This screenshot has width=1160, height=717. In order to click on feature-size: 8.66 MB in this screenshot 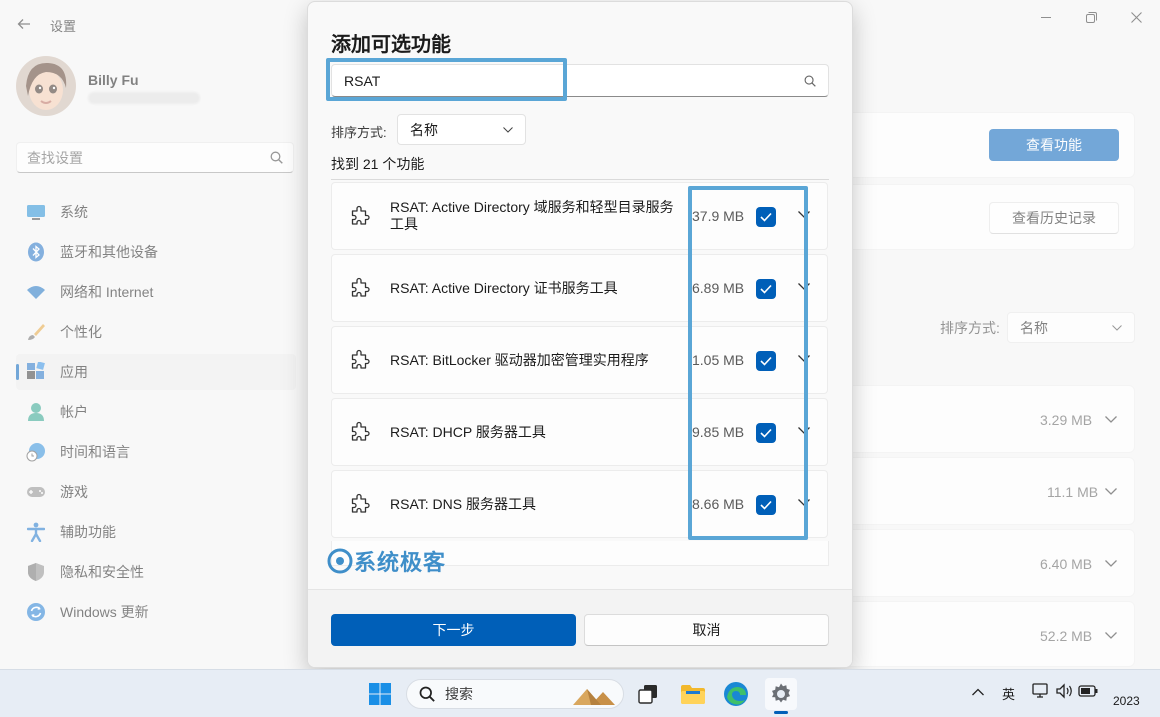, I will do `click(718, 504)`.